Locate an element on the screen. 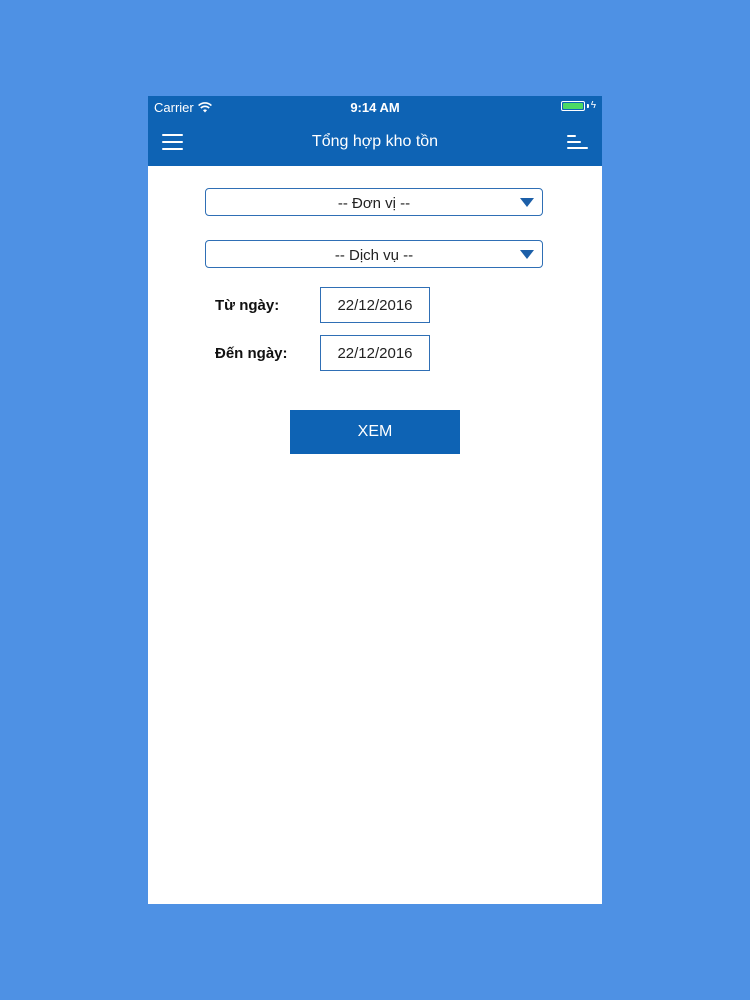 Image resolution: width=750 pixels, height=1000 pixels. sort-icon is located at coordinates (577, 142).